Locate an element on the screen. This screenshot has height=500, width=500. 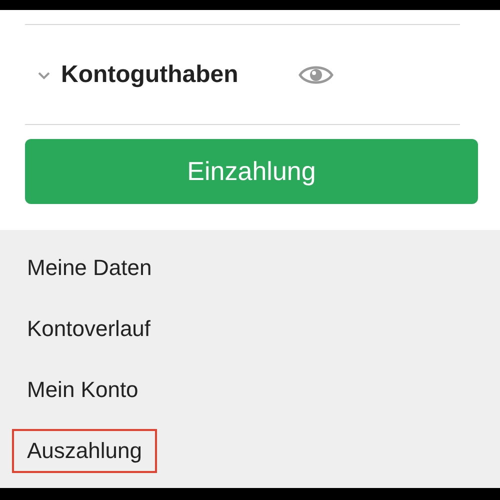
menu-item: Meine Daten is located at coordinates (89, 268).